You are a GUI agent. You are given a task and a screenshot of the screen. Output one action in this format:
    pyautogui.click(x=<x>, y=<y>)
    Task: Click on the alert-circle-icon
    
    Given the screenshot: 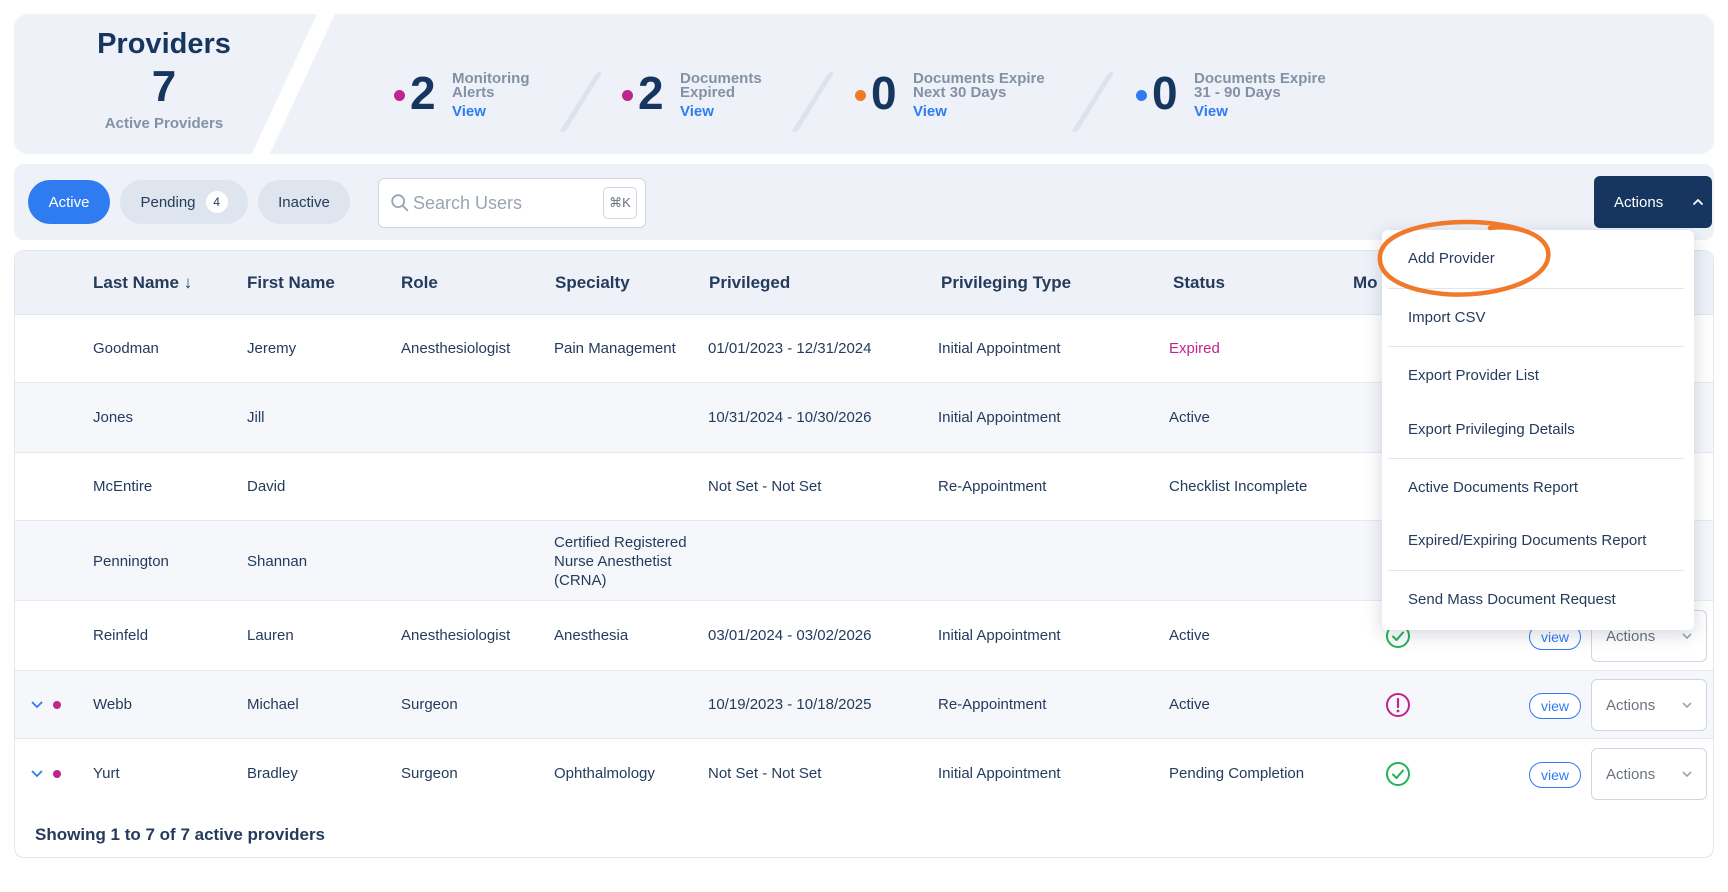 What is the action you would take?
    pyautogui.click(x=1398, y=705)
    